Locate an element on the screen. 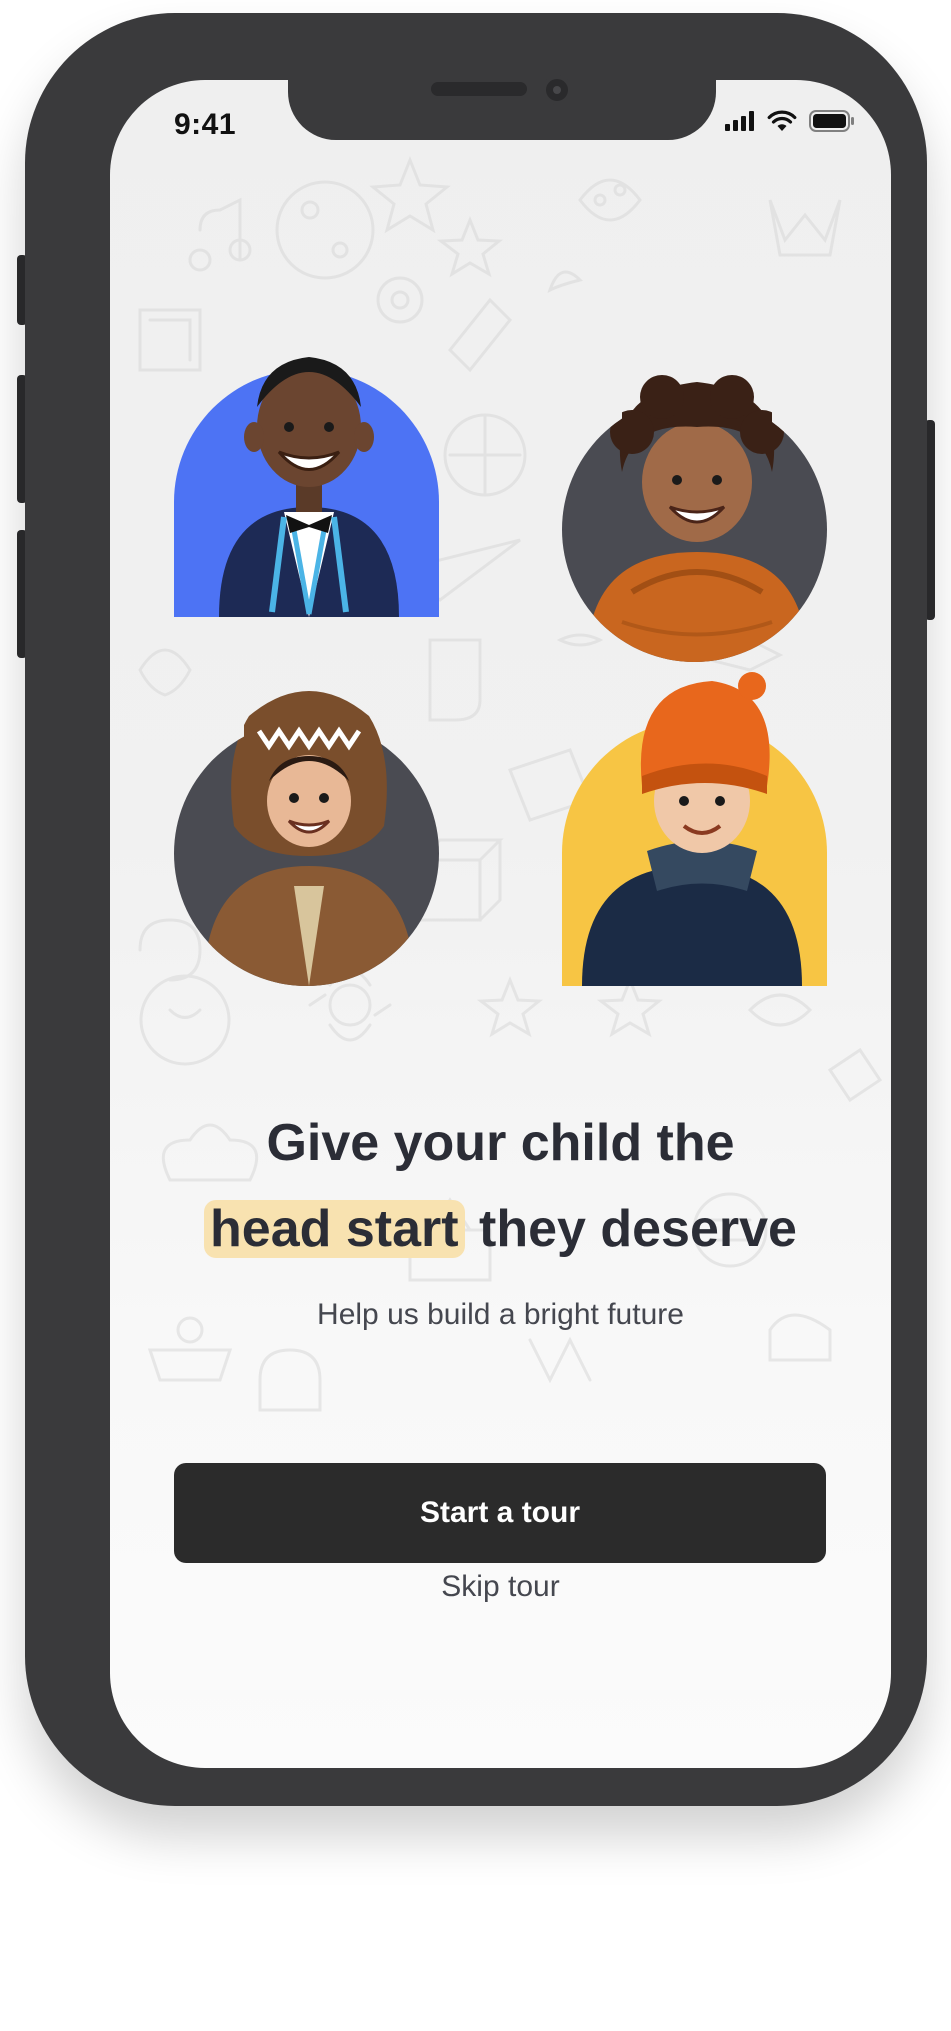 Image resolution: width=951 pixels, height=2031 pixels. status-time: 9:41 is located at coordinates (205, 124).